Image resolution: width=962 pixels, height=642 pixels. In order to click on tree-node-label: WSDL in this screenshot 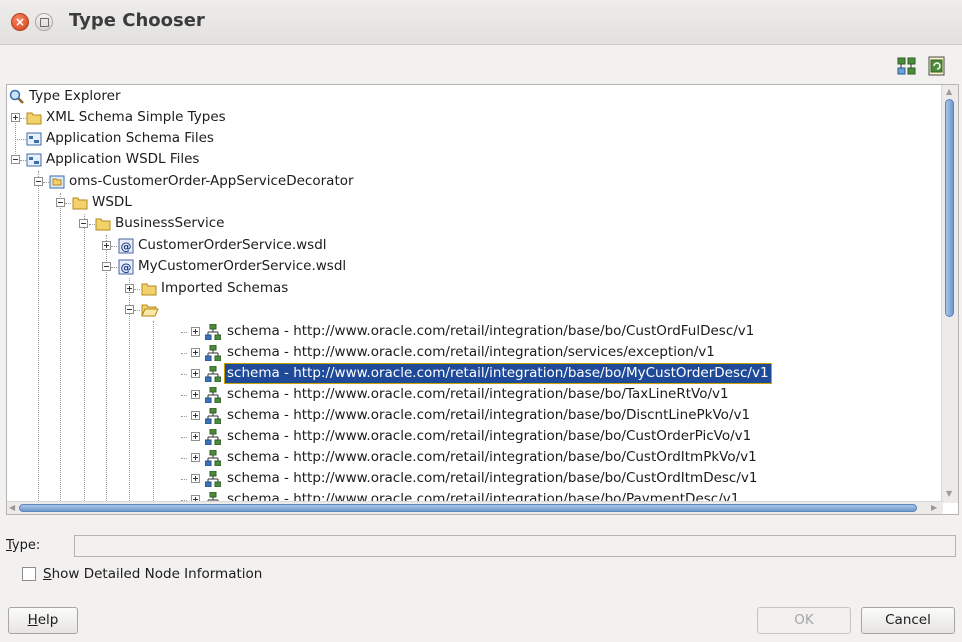, I will do `click(112, 202)`.